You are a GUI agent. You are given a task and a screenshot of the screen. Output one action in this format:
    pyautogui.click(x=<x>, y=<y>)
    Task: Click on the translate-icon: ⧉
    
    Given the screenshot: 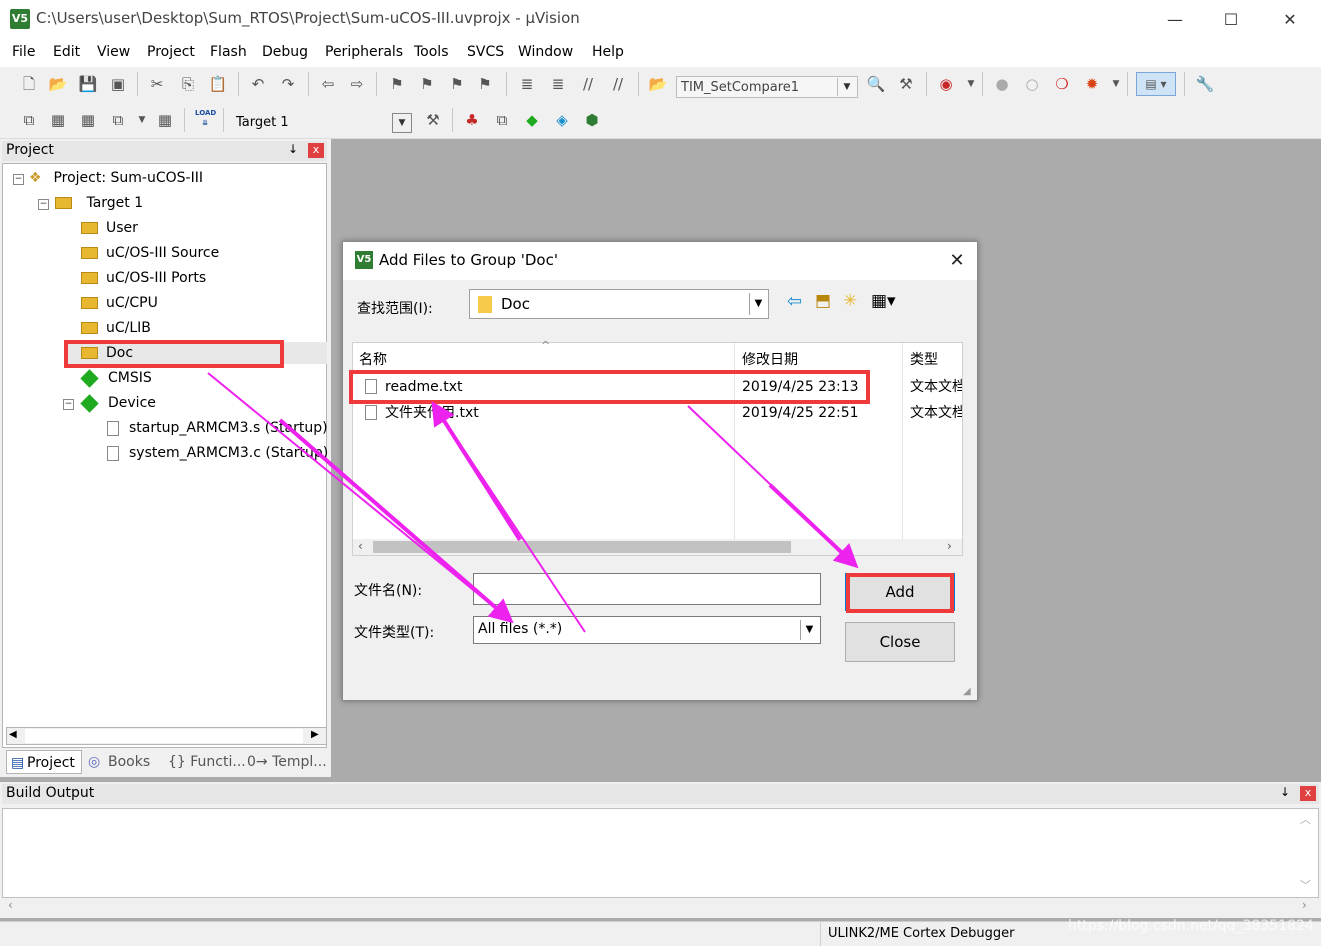 What is the action you would take?
    pyautogui.click(x=29, y=120)
    